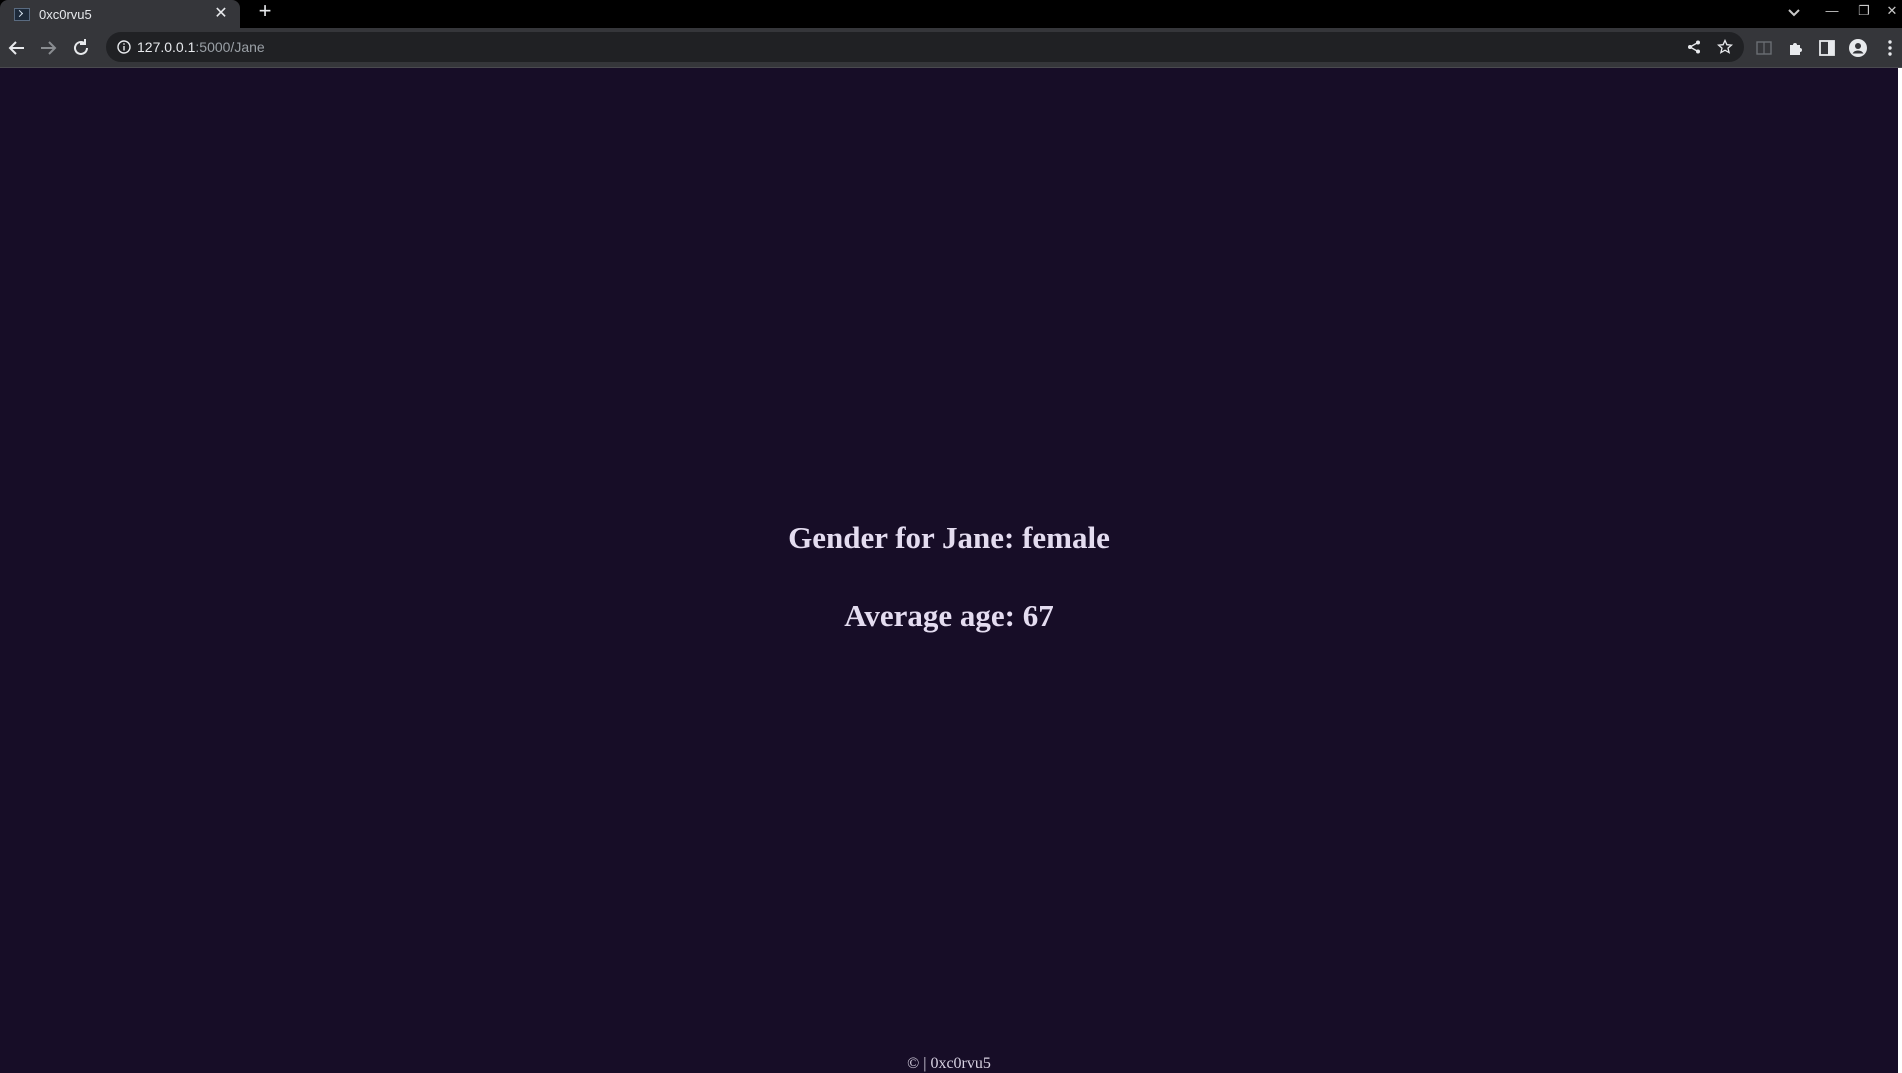  I want to click on bookmark-star-icon, so click(1725, 47).